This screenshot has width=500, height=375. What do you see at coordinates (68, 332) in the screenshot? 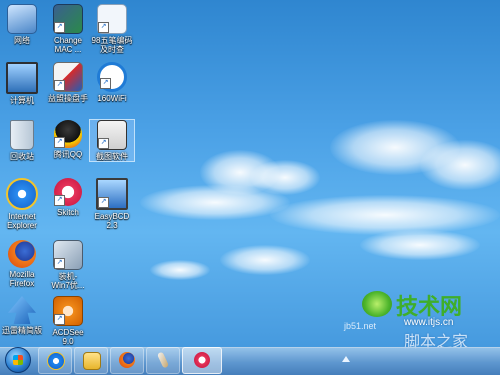
I see `desktop-icon-label: ACDSee` at bounding box center [68, 332].